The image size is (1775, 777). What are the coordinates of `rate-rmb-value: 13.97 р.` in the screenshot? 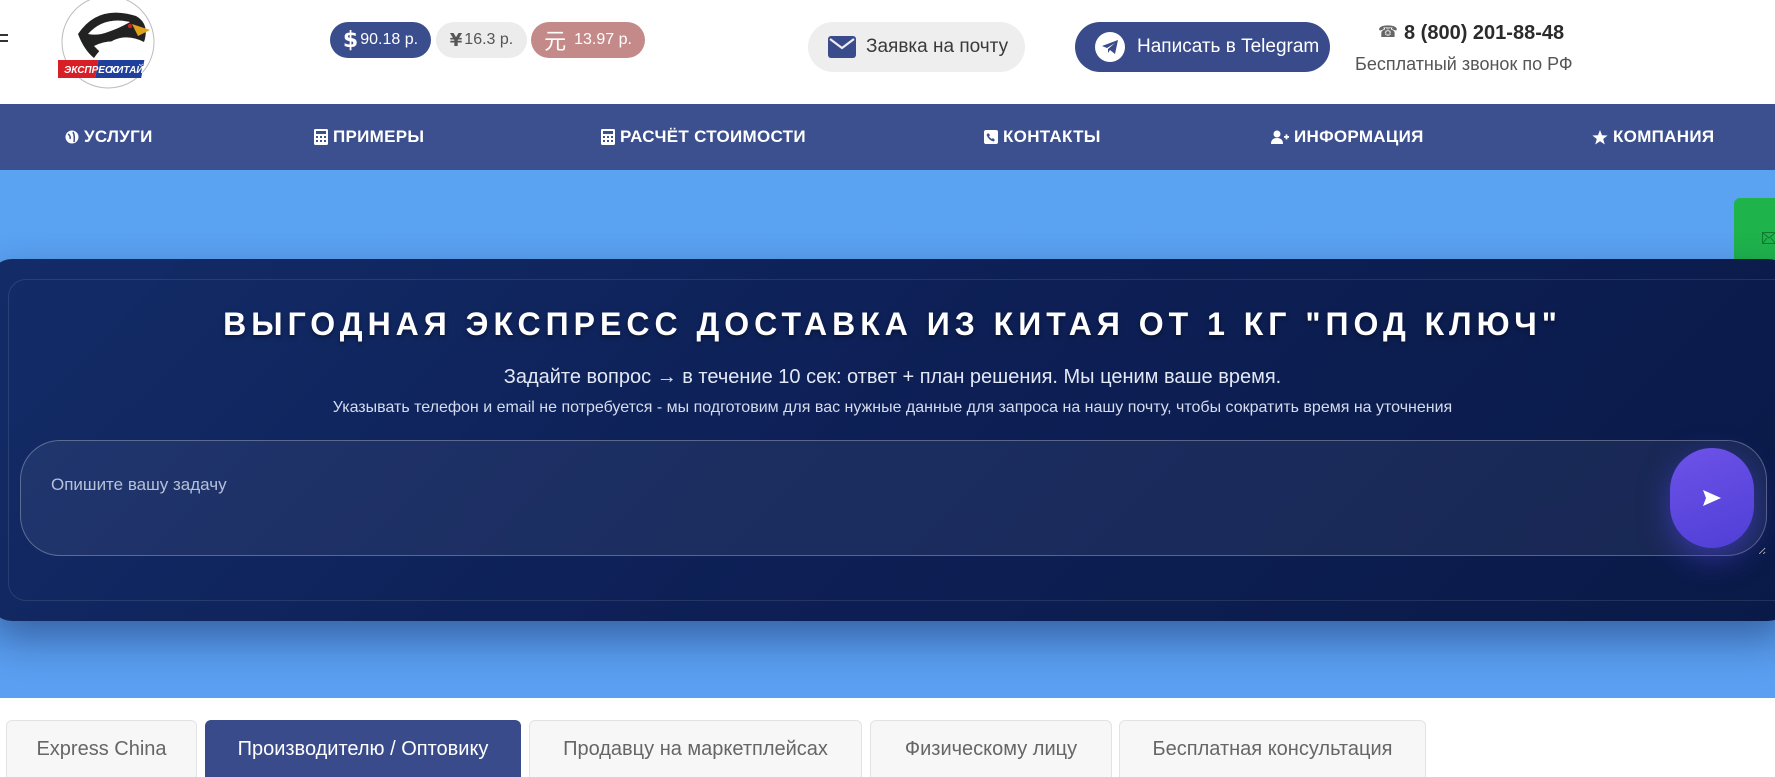 It's located at (603, 39).